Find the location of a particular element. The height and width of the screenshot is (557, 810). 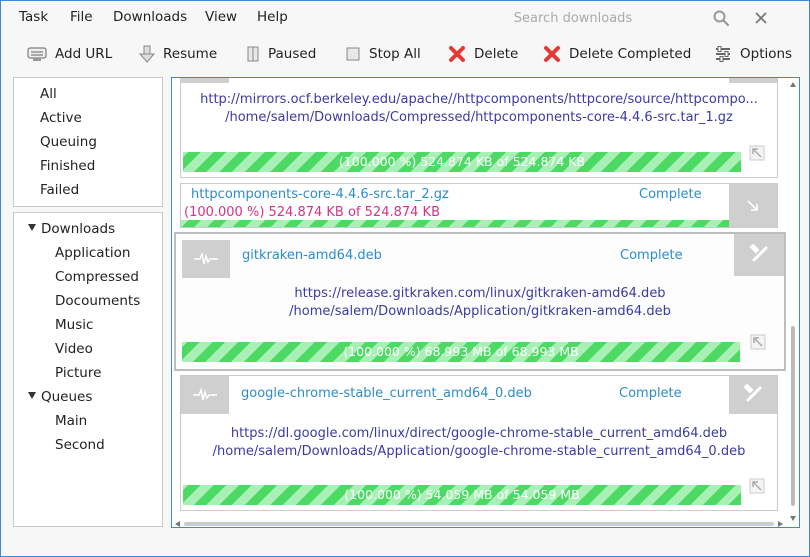

hammer-box-edge is located at coordinates (753, 80).